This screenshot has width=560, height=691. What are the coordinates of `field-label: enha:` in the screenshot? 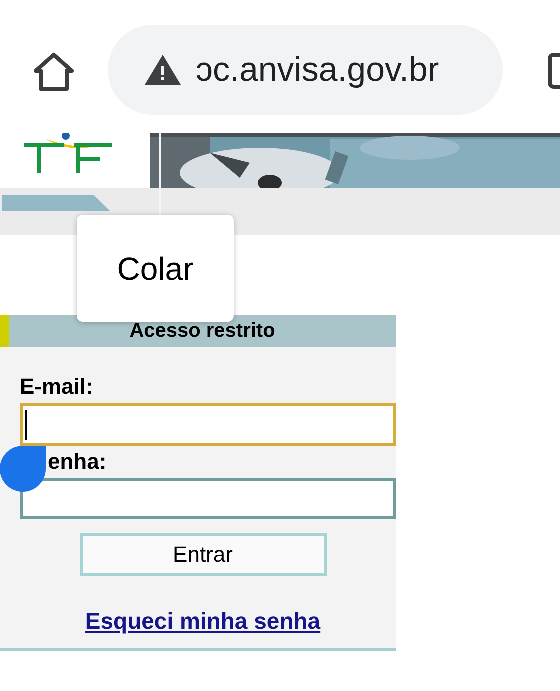 It's located at (77, 462).